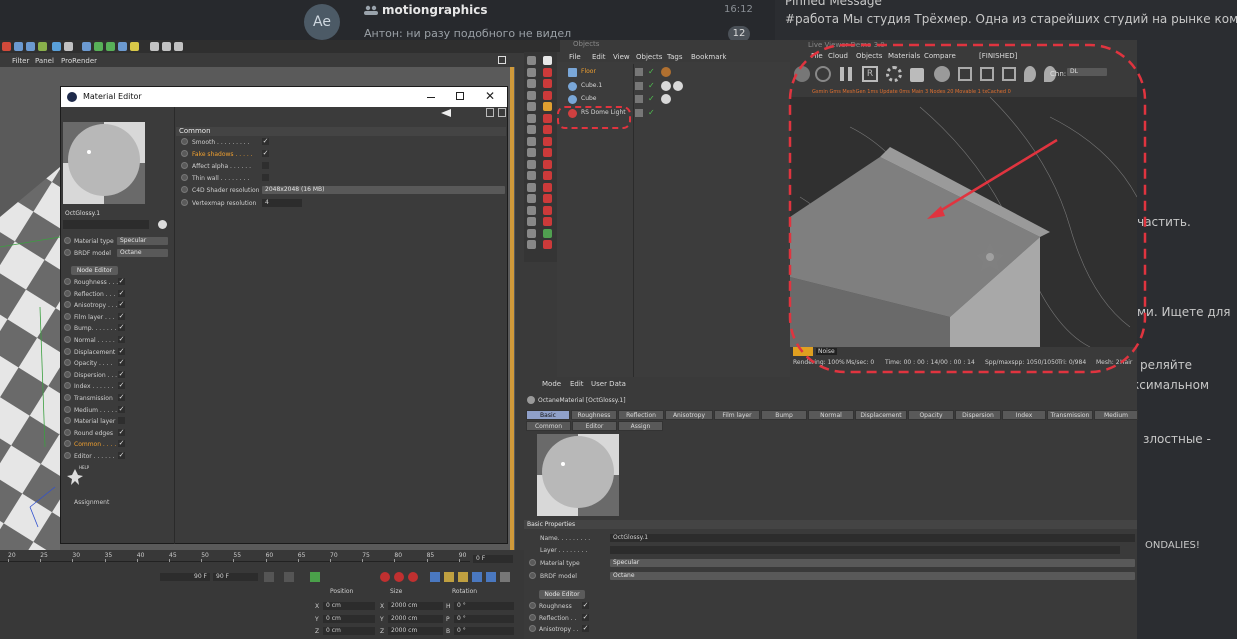  What do you see at coordinates (1116, 415) in the screenshot?
I see `attr-tab: Medium` at bounding box center [1116, 415].